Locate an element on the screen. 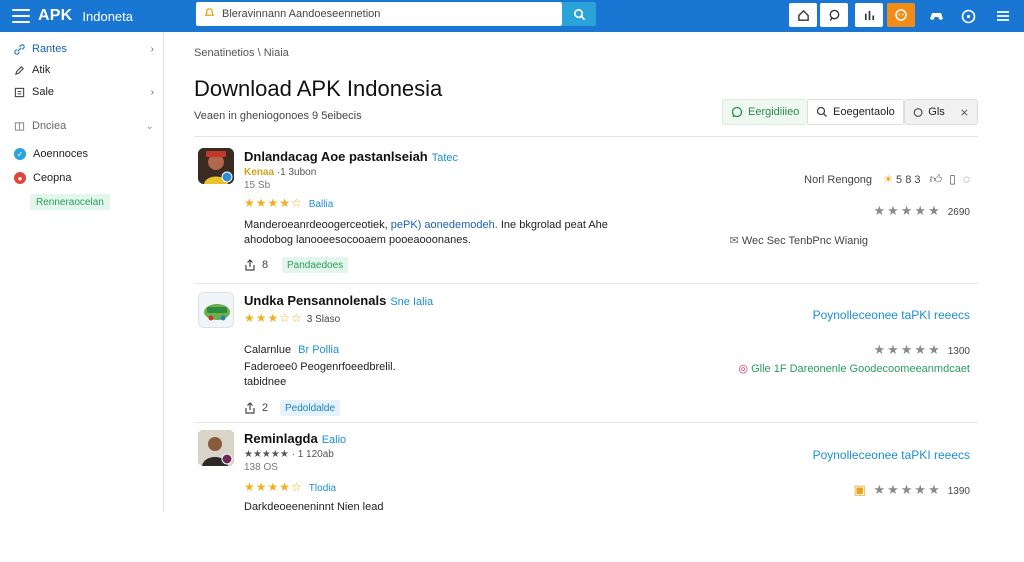  chip-label: Eergidiiieo is located at coordinates (774, 112).